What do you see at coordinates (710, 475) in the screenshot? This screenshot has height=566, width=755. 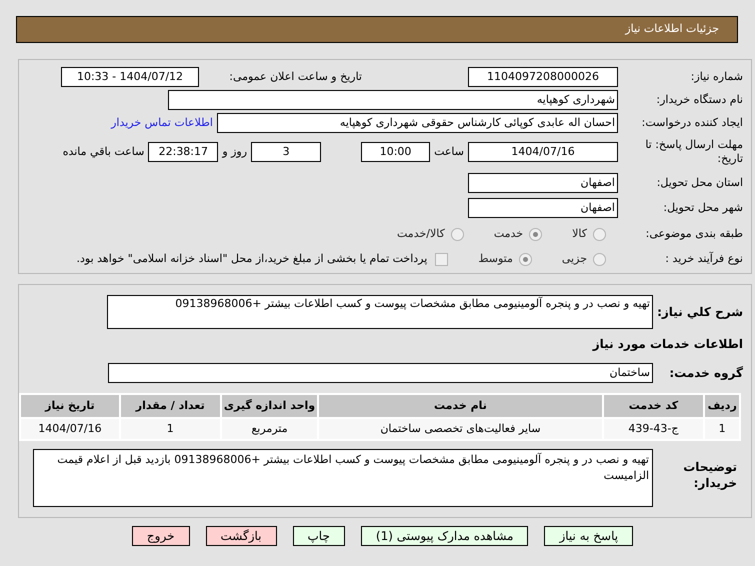 I see `field-label: توضیحات خریدار:` at bounding box center [710, 475].